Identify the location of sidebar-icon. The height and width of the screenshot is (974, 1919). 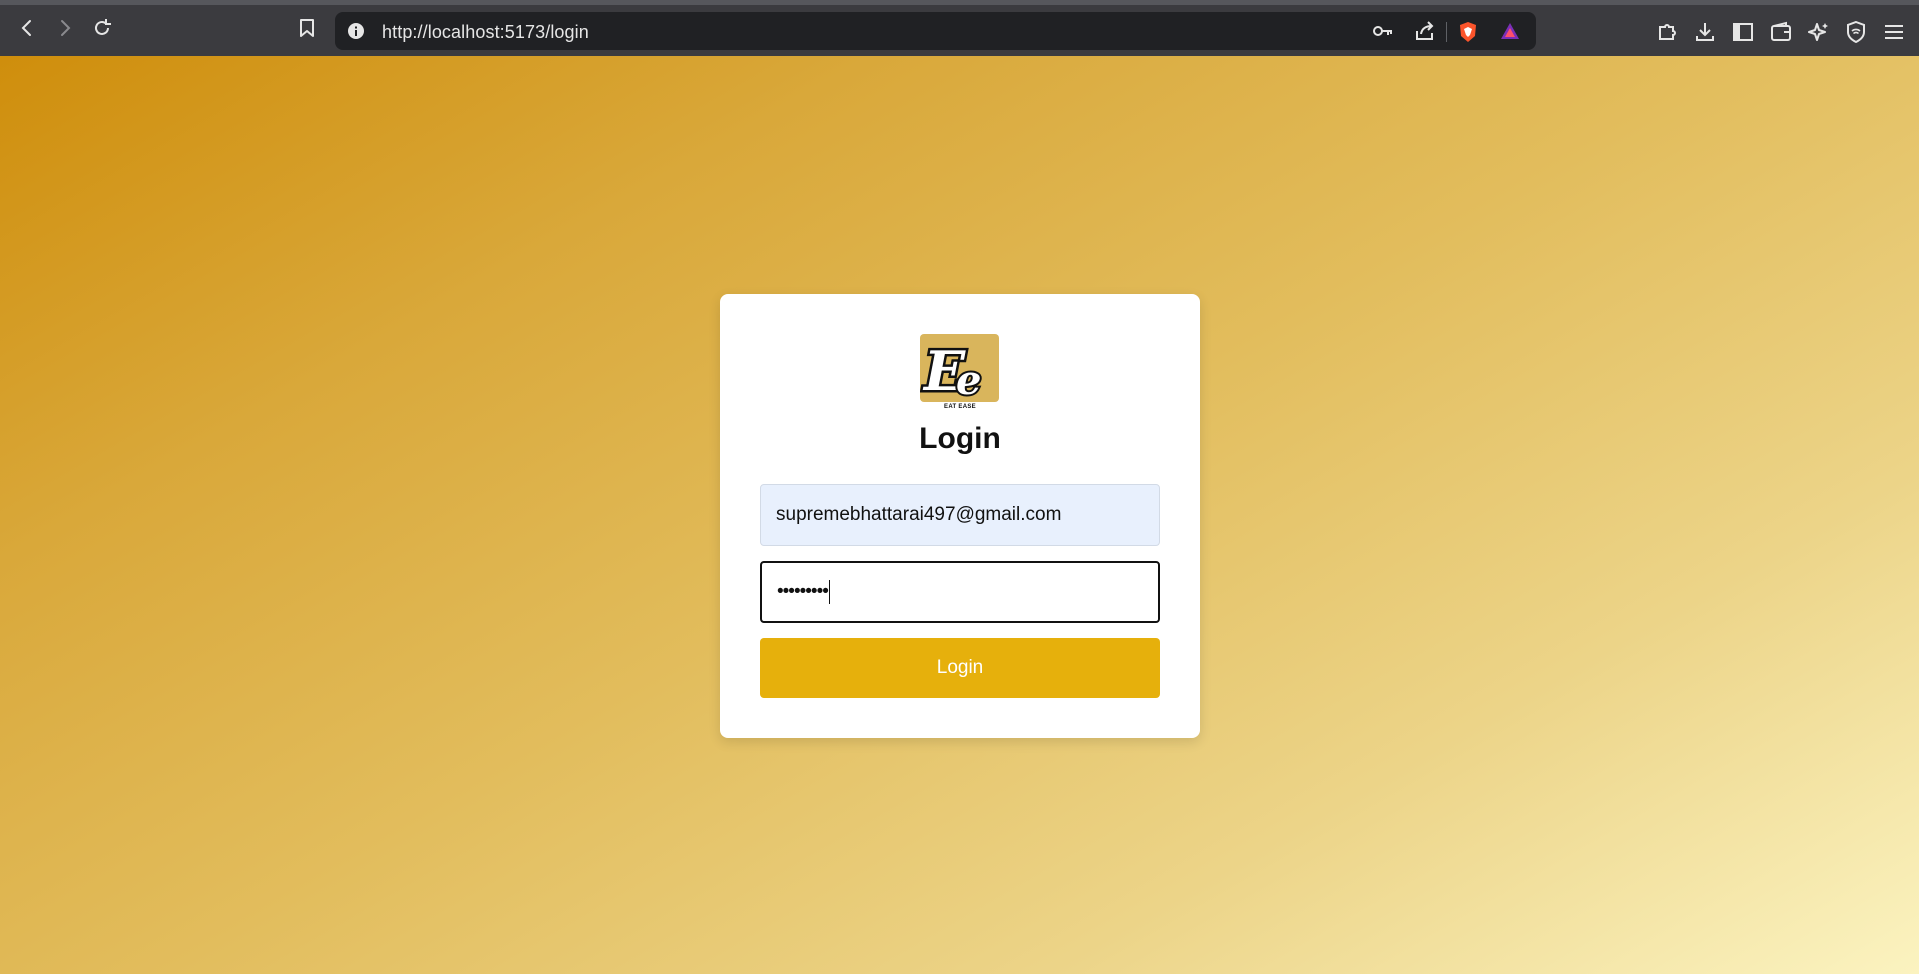
(1743, 32).